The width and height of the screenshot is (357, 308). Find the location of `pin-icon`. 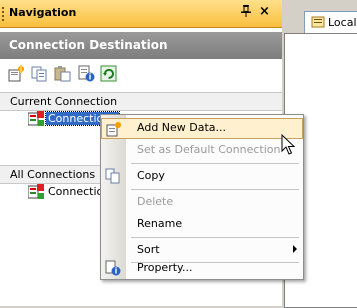

pin-icon is located at coordinates (246, 12).